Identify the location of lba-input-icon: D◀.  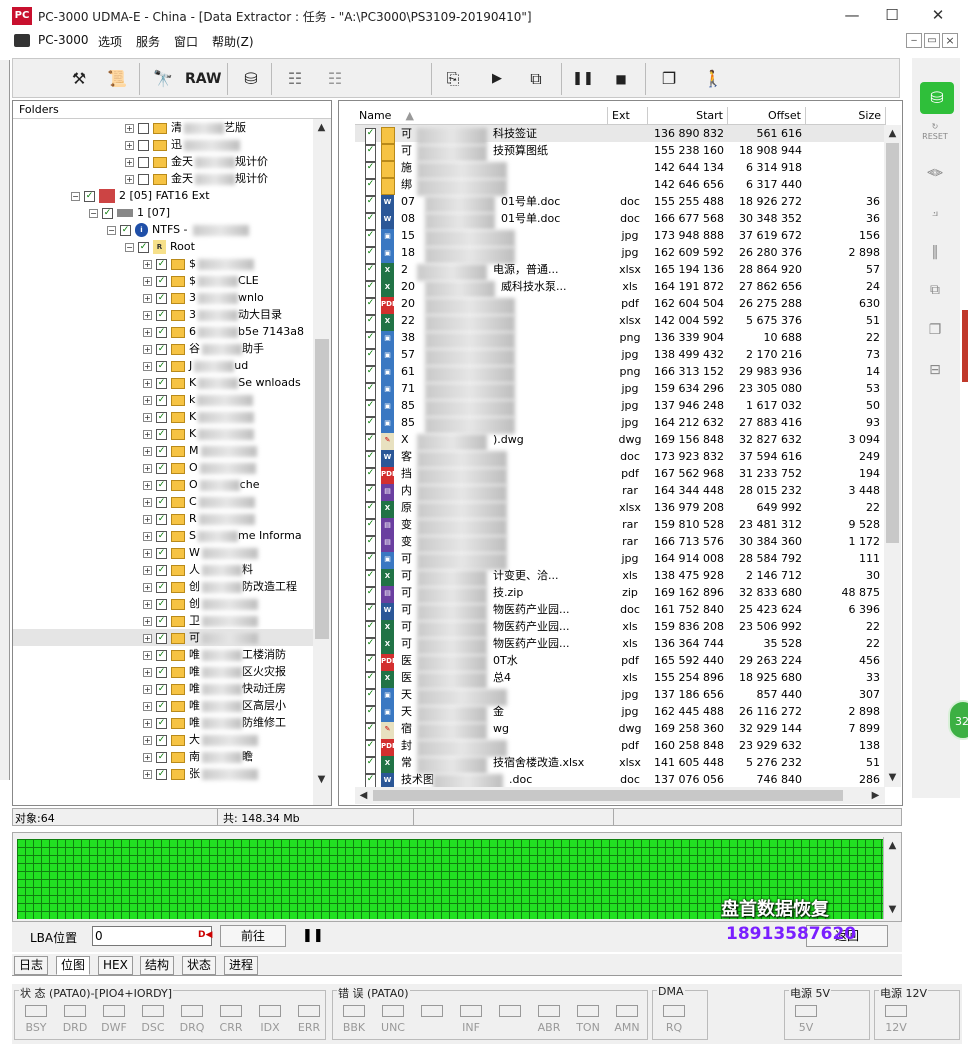
(205, 935).